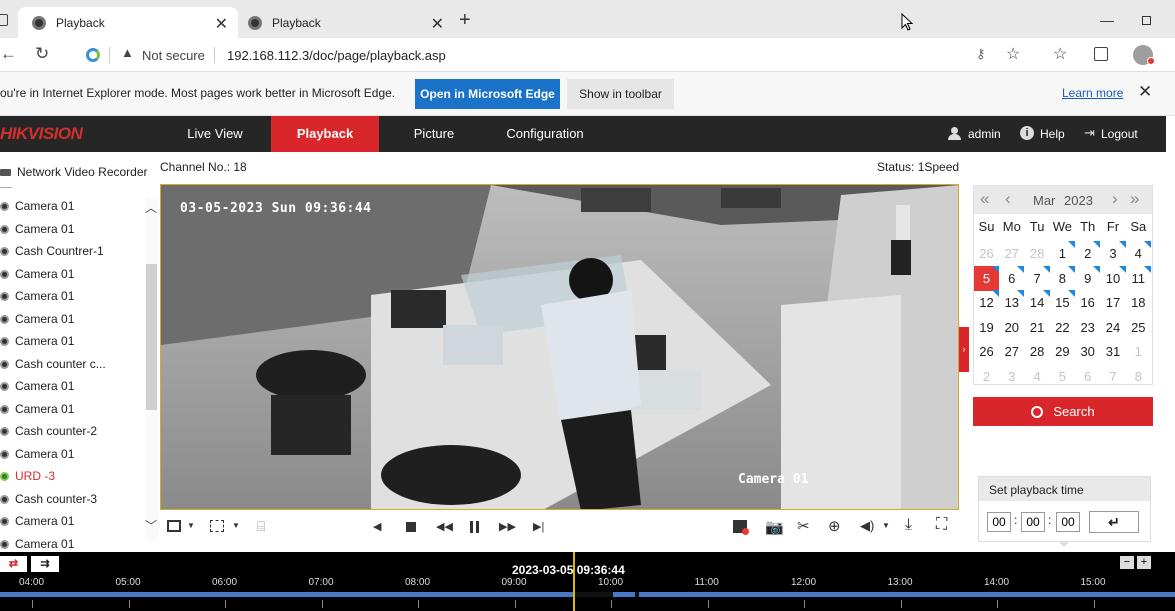 The height and width of the screenshot is (611, 1175). I want to click on calendar-day: 18, so click(1138, 302).